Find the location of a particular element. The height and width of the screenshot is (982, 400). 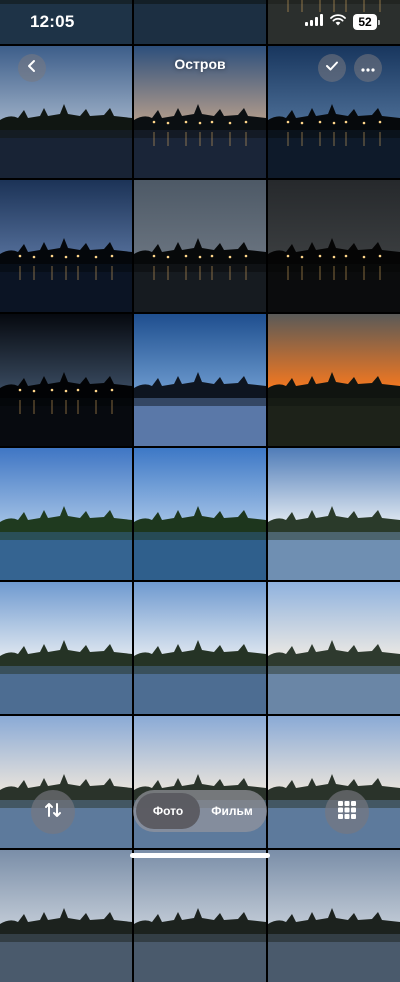

battery-indicator: 52 is located at coordinates (366, 22).